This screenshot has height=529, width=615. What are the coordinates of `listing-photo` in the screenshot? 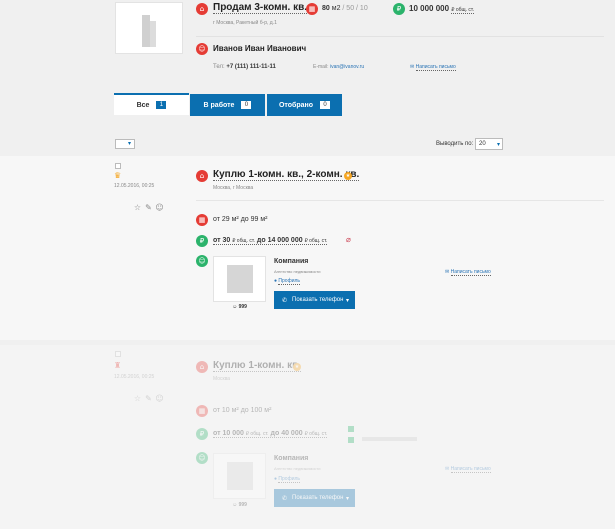 It's located at (149, 28).